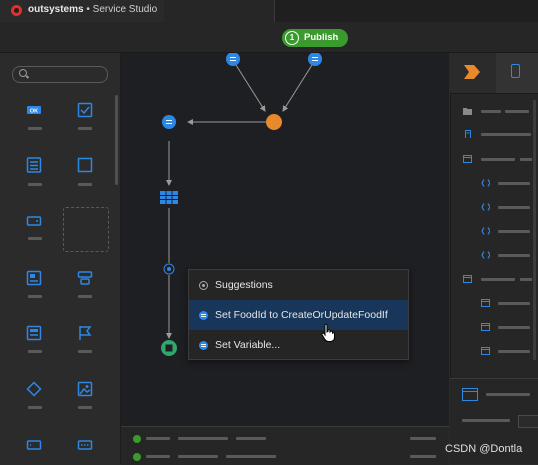 This screenshot has height=465, width=538. I want to click on connector-drop-point, so click(169, 269).